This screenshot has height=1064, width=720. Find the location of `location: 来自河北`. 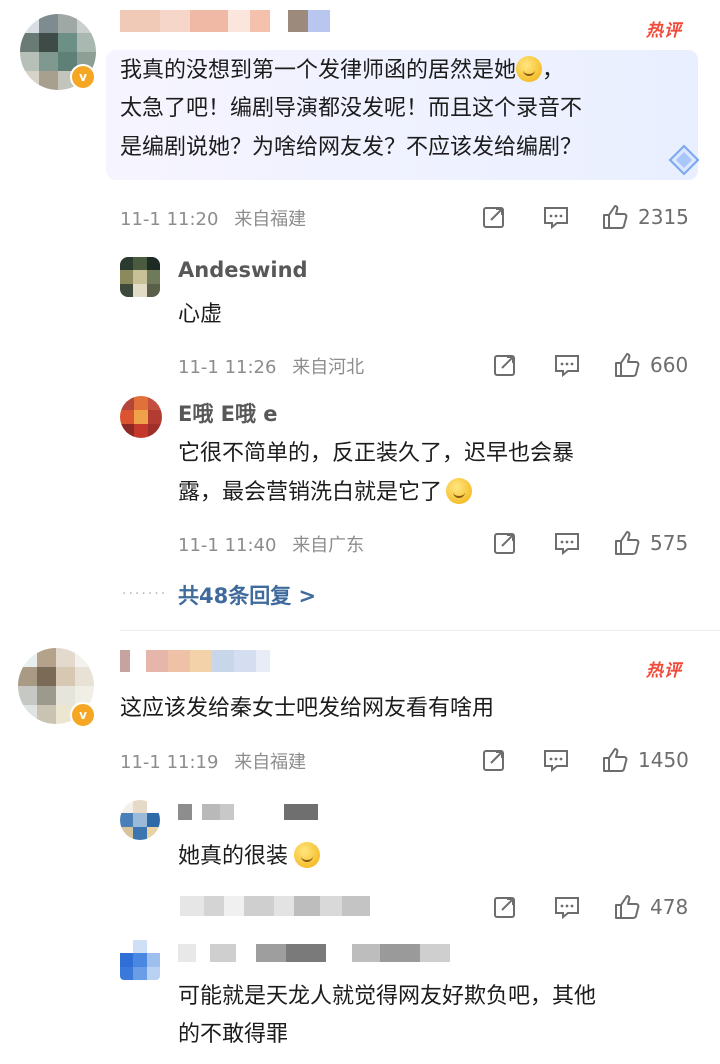

location: 来自河北 is located at coordinates (328, 367).